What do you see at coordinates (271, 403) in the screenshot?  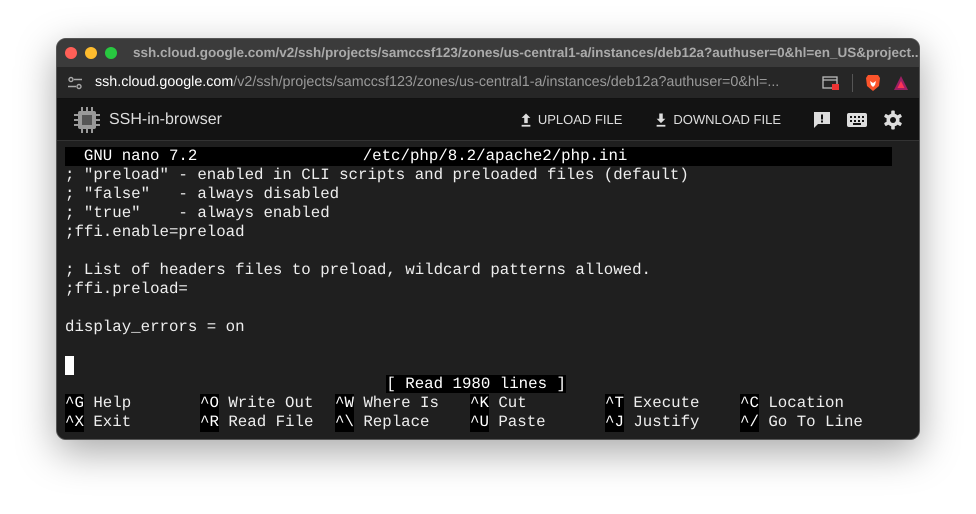 I see `shortcut-label: Write Out` at bounding box center [271, 403].